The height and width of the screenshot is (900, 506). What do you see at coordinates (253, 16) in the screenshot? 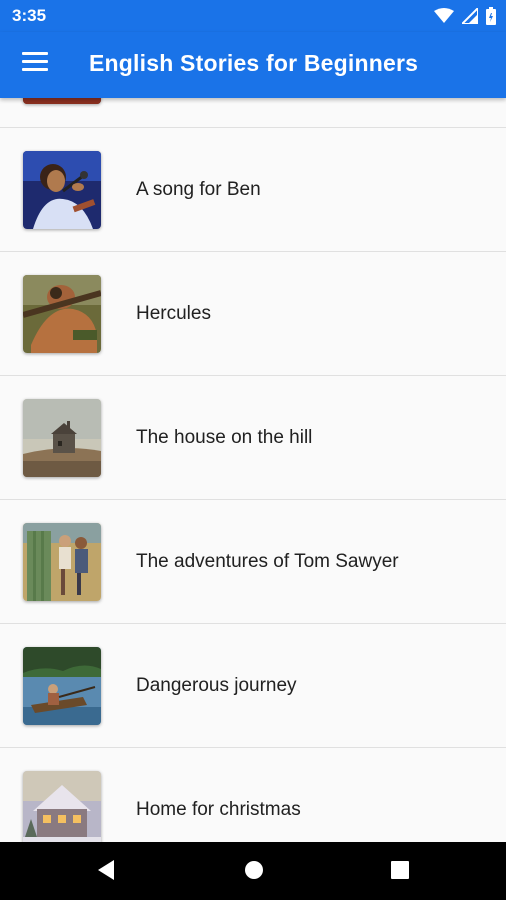
I see `status-bar: 3:35` at bounding box center [253, 16].